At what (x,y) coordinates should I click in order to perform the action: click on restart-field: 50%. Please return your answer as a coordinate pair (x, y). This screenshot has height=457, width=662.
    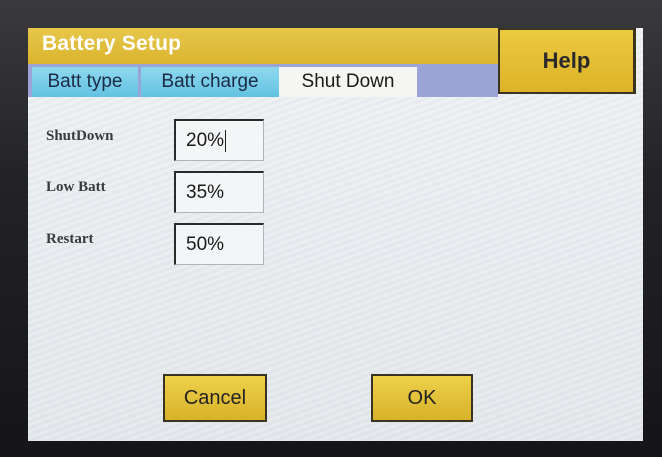
    Looking at the image, I should click on (219, 244).